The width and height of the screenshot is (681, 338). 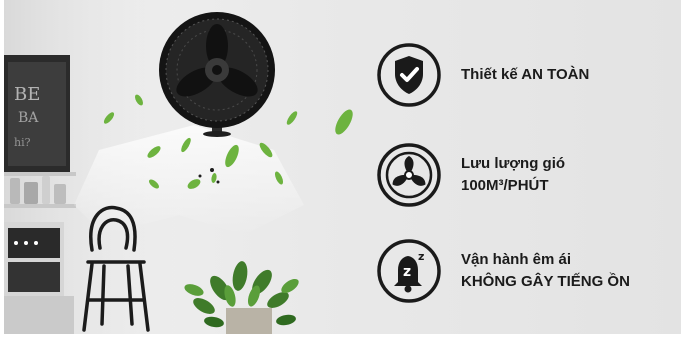 I want to click on feature-safety-line-1: Thiết kế AN TOÀN, so click(x=525, y=74).